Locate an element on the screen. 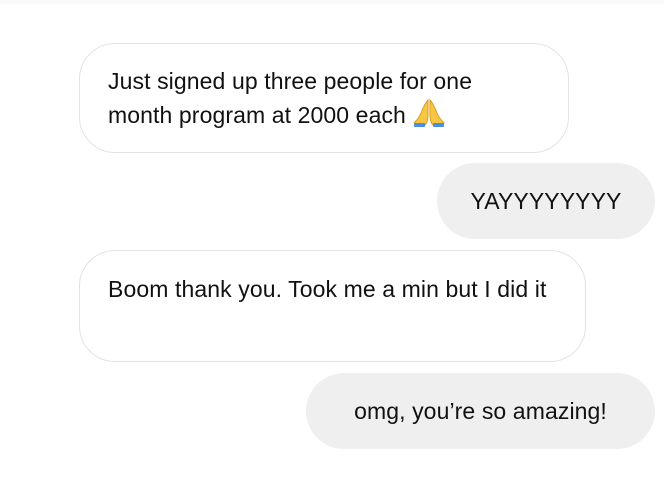 This screenshot has width=664, height=482. outgoing-message-bubble: YAYYYYYYYY is located at coordinates (546, 201).